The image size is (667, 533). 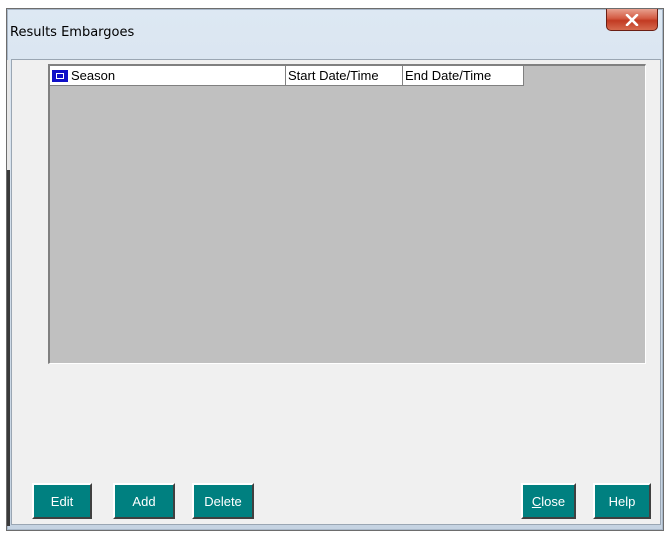 What do you see at coordinates (333, 75) in the screenshot?
I see `column-label-start-date-time: Start Date/Time` at bounding box center [333, 75].